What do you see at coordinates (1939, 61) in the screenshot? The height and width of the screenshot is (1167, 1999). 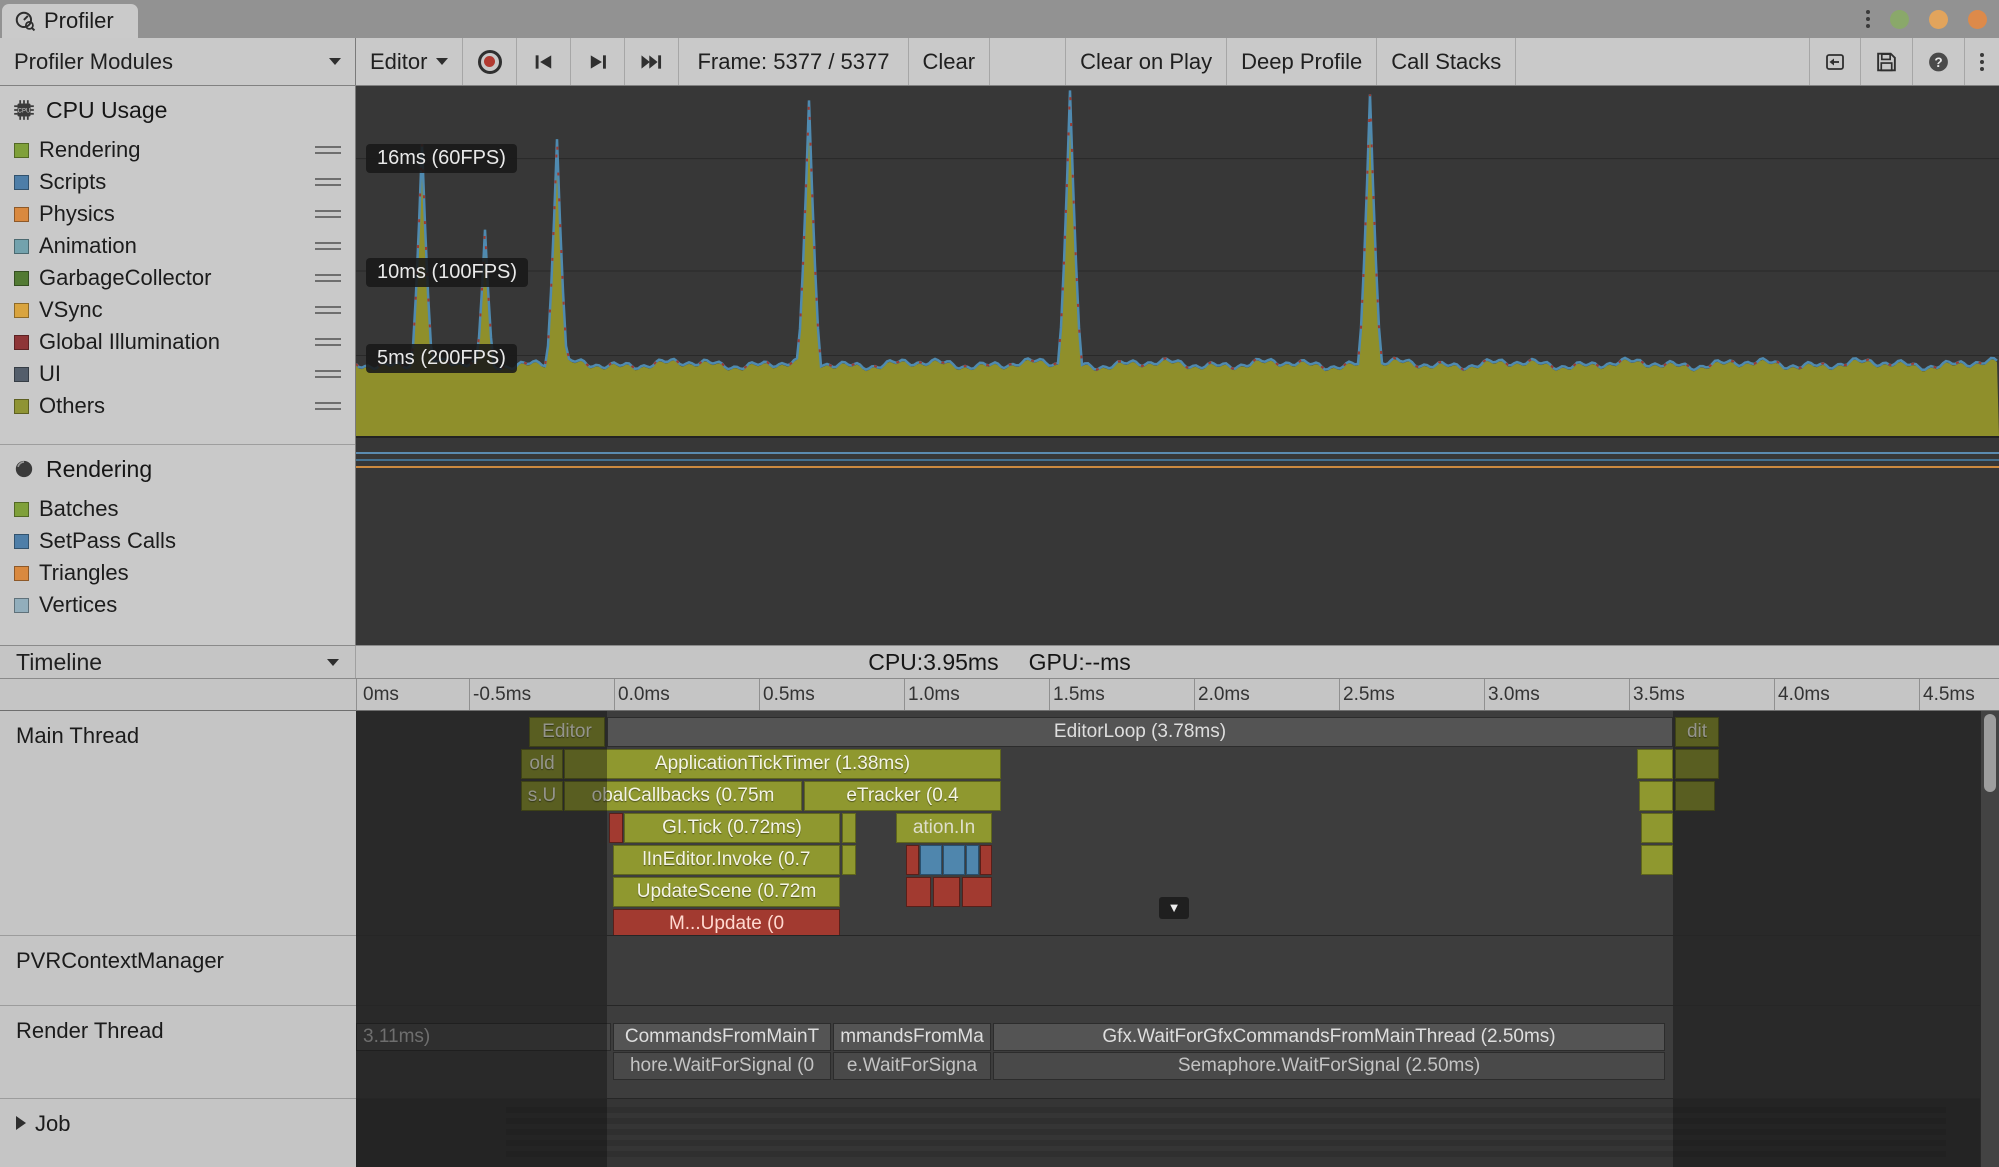 I see `help-button: ?` at bounding box center [1939, 61].